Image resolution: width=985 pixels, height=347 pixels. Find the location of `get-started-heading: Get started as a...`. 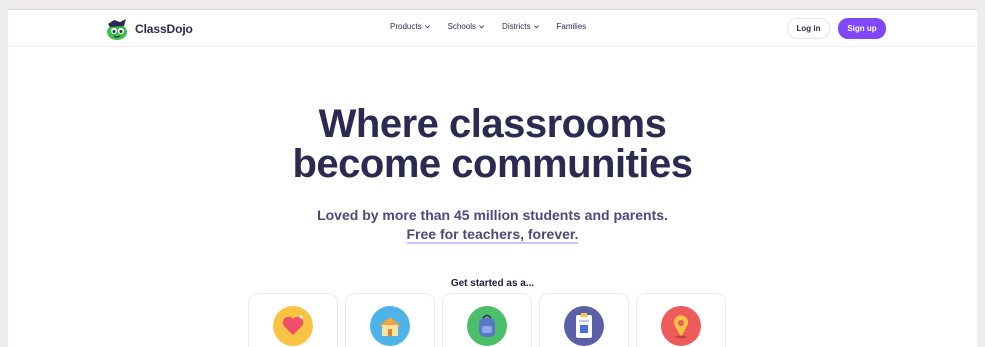

get-started-heading: Get started as a... is located at coordinates (492, 283).